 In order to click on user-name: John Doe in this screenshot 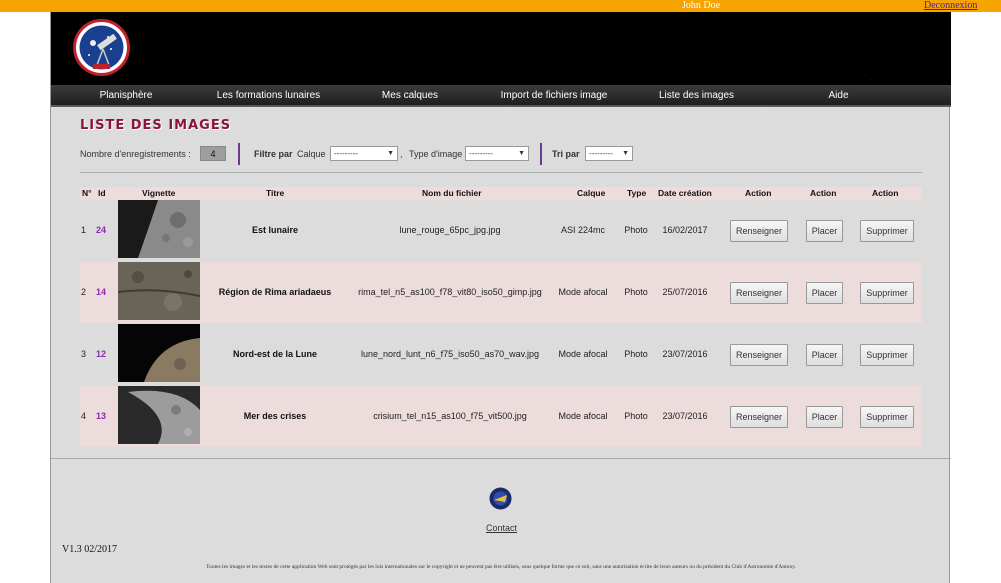, I will do `click(701, 5)`.